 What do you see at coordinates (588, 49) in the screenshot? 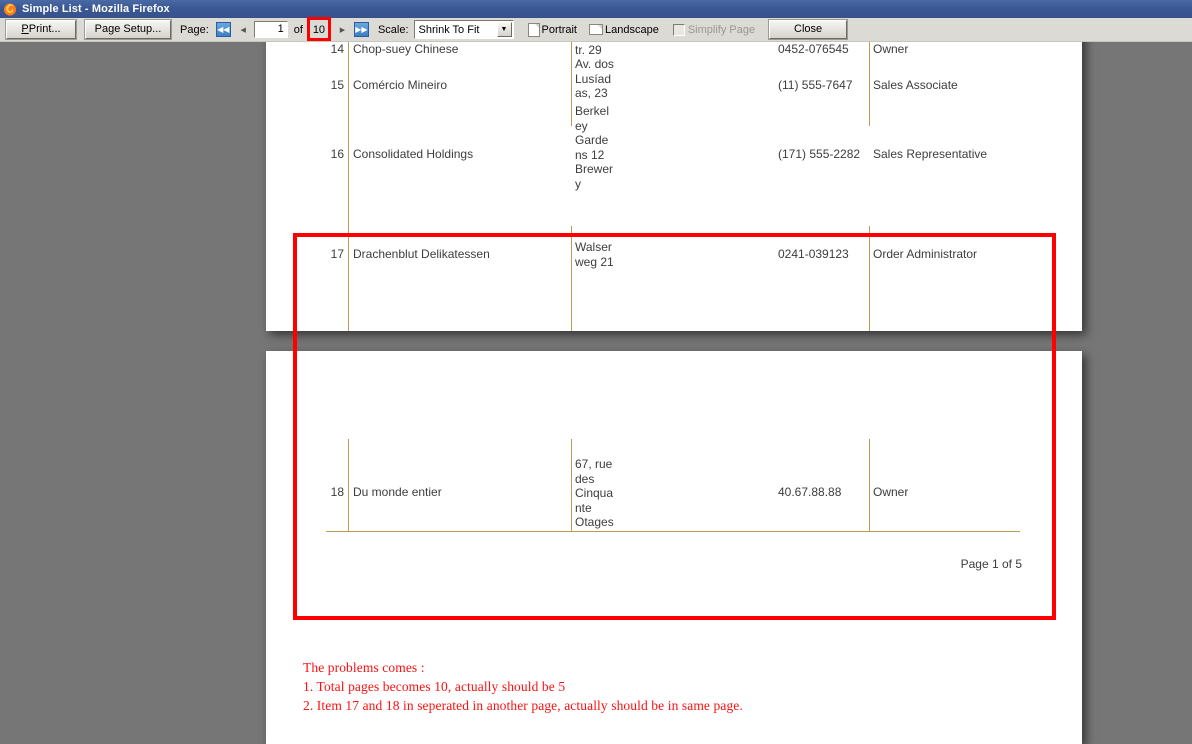
I see `table-cell-address: Hauptstr. 29` at bounding box center [588, 49].